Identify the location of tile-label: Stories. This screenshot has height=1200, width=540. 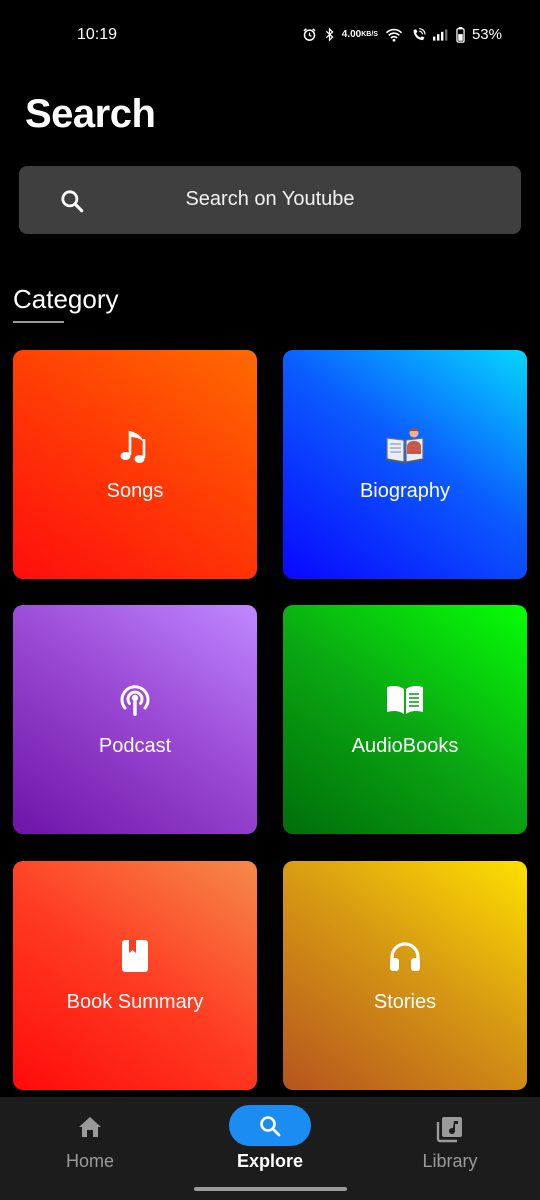
(405, 1002).